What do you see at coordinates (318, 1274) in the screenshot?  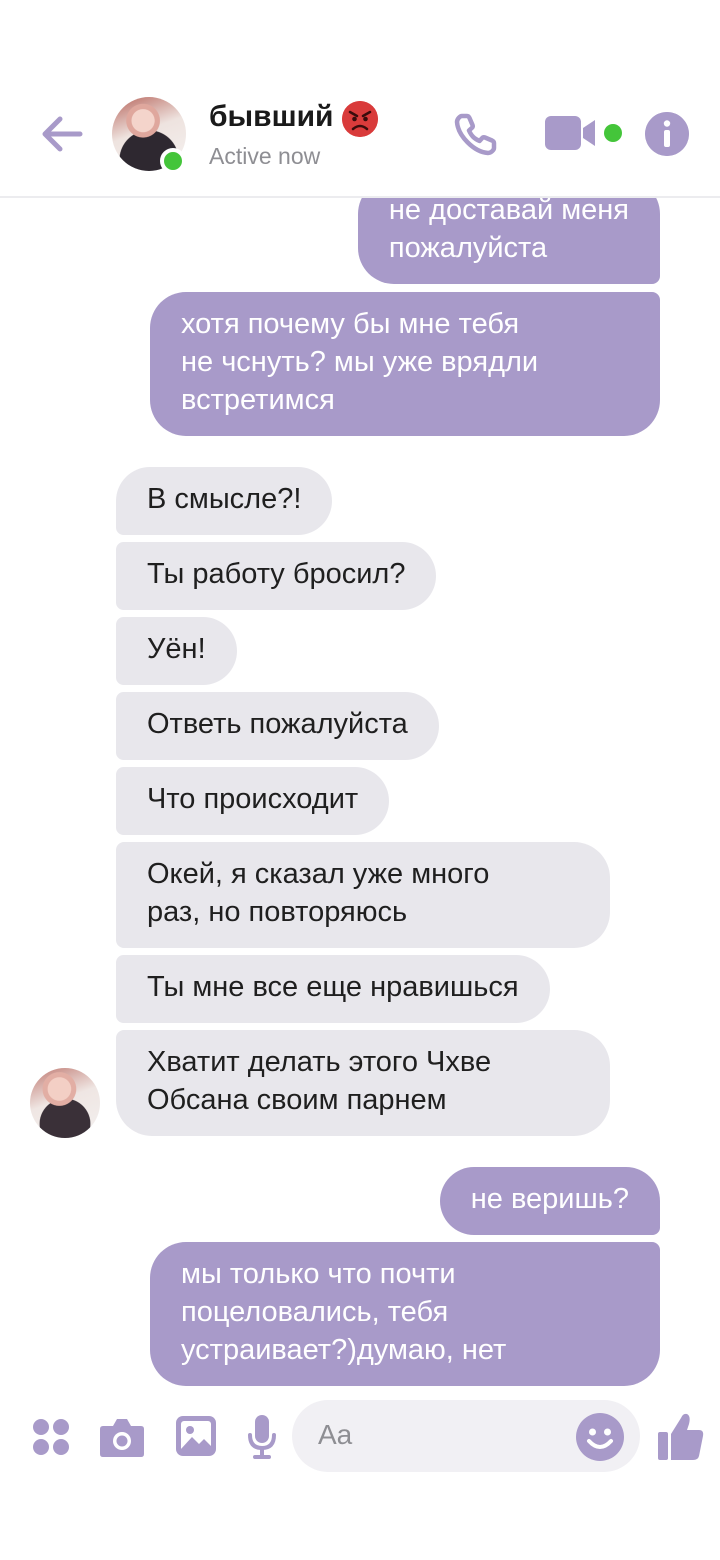 I see `message-line: мы только что почти` at bounding box center [318, 1274].